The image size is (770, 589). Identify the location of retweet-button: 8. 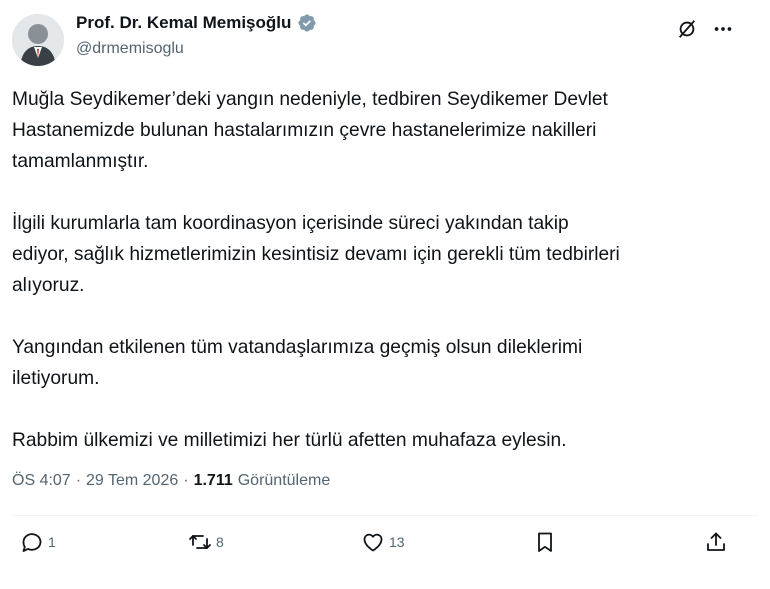
(206, 542).